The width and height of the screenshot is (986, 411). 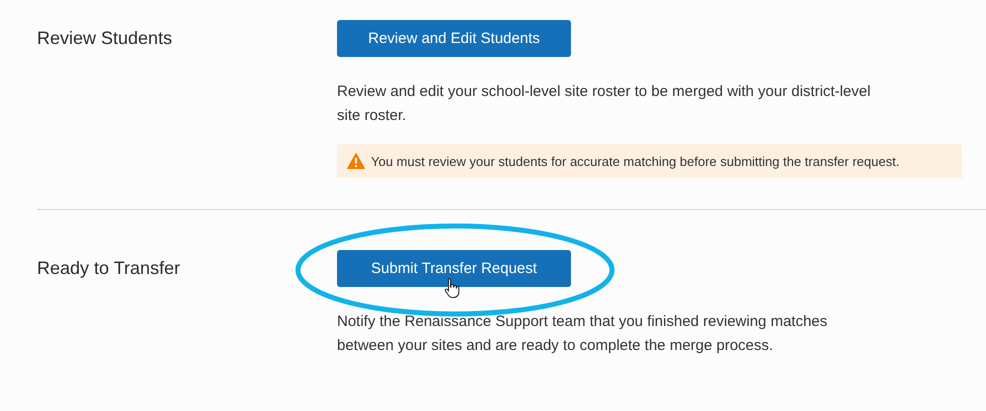 What do you see at coordinates (582, 334) in the screenshot?
I see `description-text: Notify the Renaissance Support team that you finished reviewing matches between your sites and are ready to complete the merge process.` at bounding box center [582, 334].